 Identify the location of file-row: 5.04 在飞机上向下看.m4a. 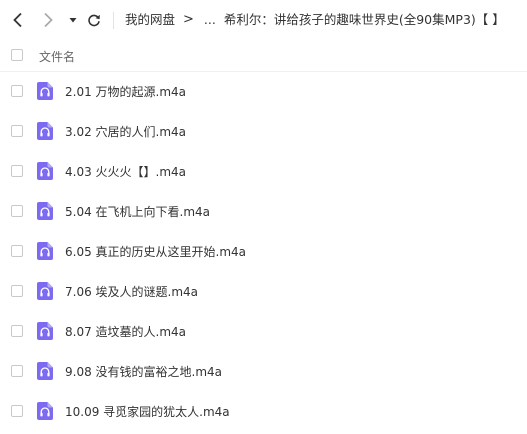
(263, 211).